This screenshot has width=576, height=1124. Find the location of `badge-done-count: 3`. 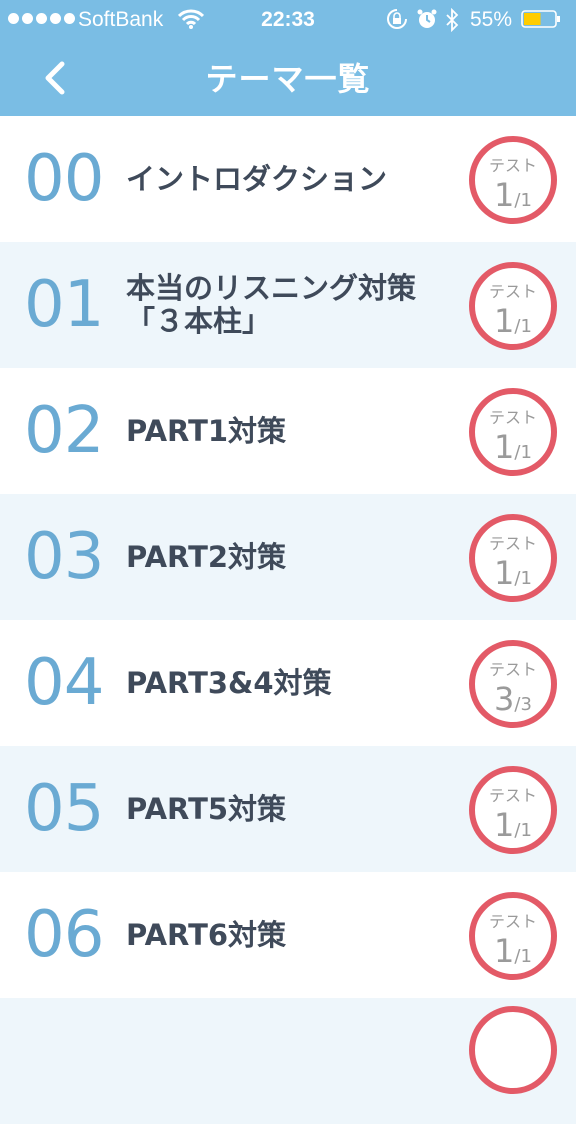

badge-done-count: 3 is located at coordinates (504, 699).